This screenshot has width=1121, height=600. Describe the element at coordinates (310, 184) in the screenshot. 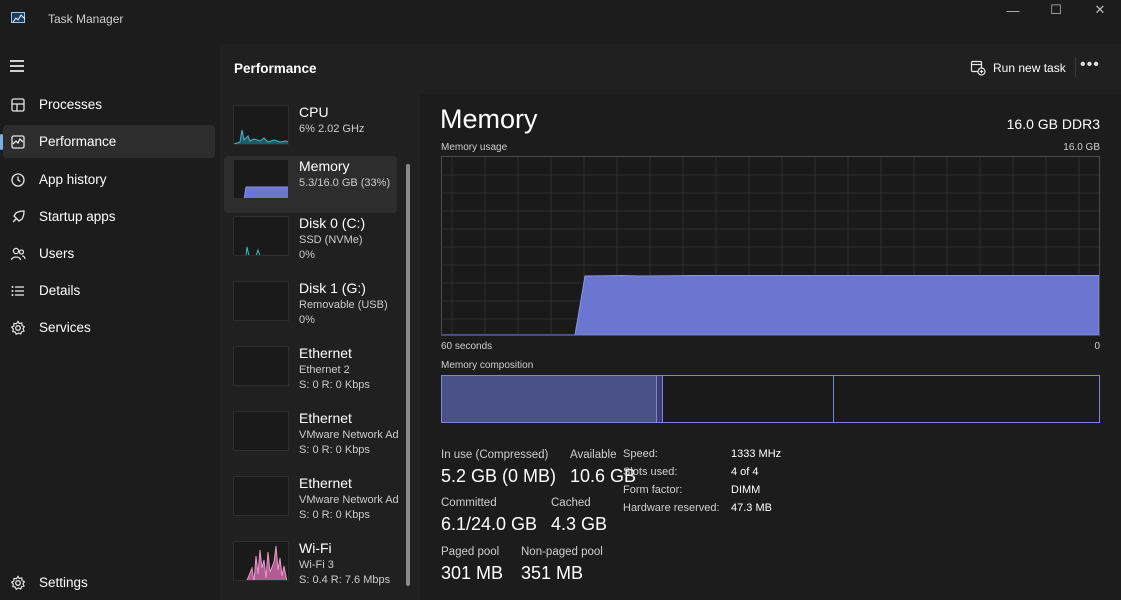

I see `device-item-memory: Memory 5.3/16.0 GB (33%)` at that location.